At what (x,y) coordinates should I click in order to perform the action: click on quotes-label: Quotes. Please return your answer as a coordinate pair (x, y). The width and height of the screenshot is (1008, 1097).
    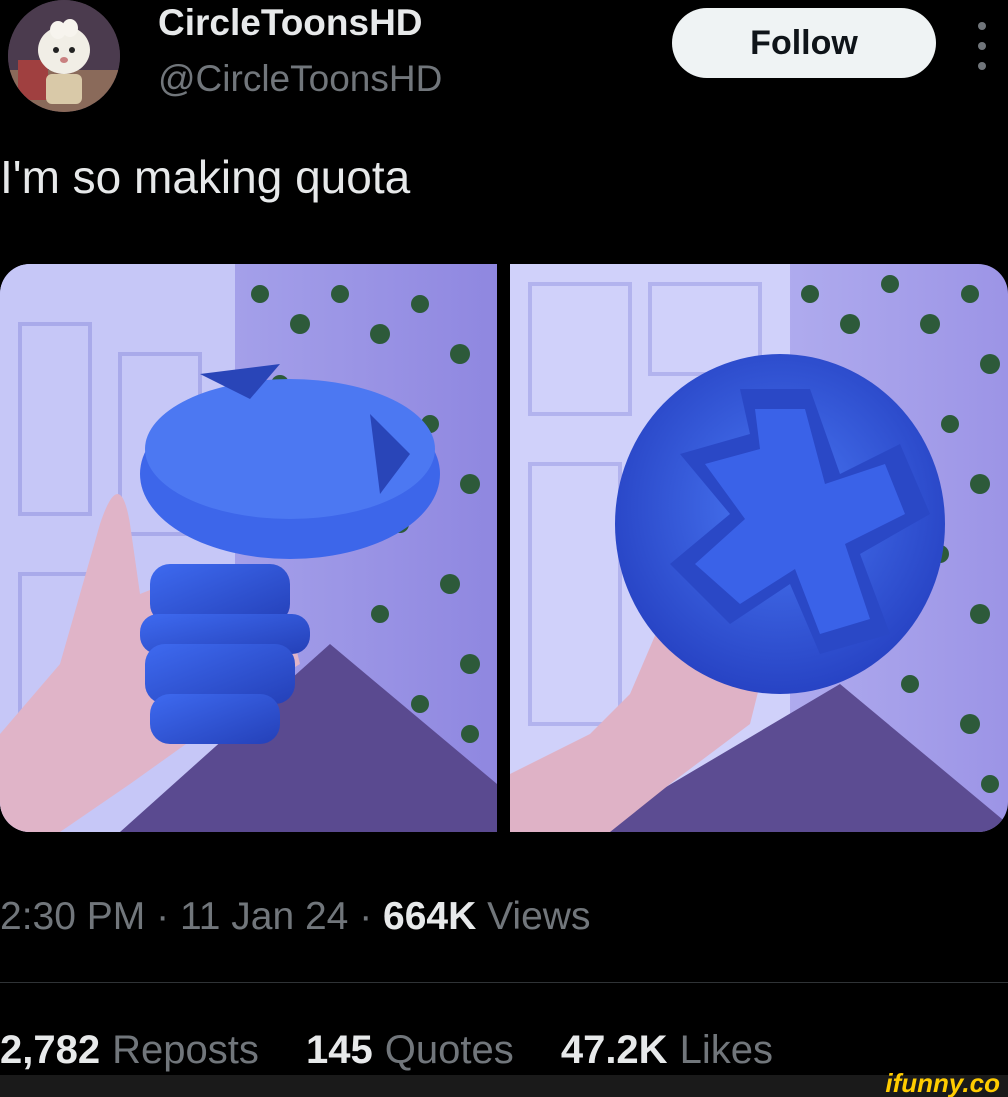
    Looking at the image, I should click on (449, 1050).